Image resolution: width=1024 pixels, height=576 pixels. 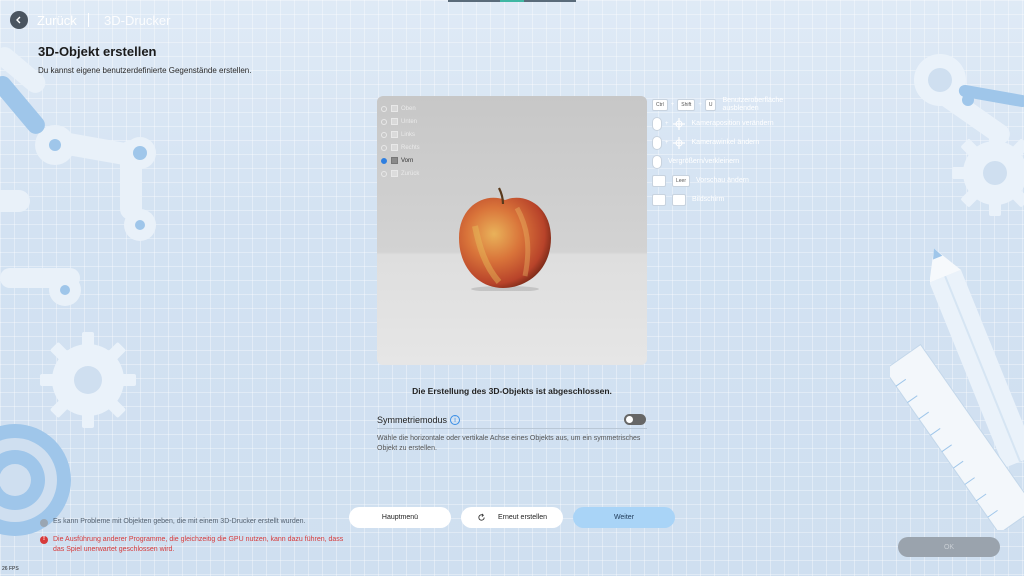 I want to click on button-label: Weiter, so click(x=624, y=517).